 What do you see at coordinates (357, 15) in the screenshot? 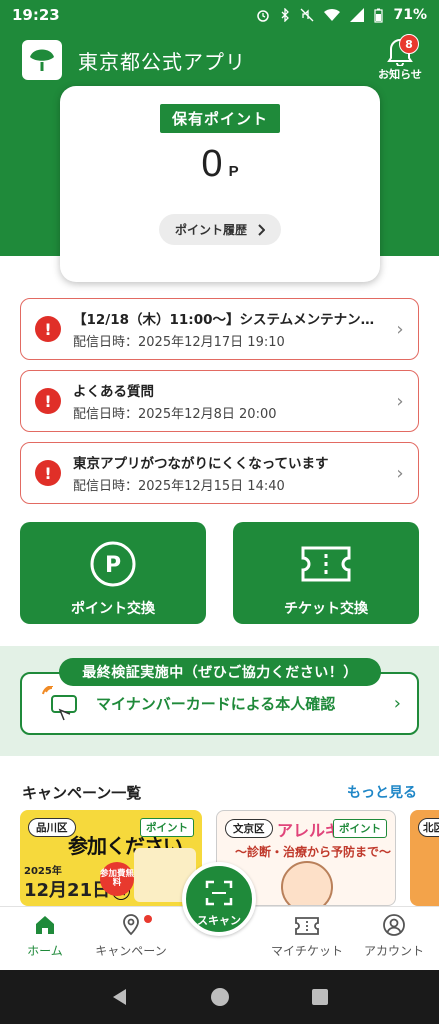
I see `signal-icon` at bounding box center [357, 15].